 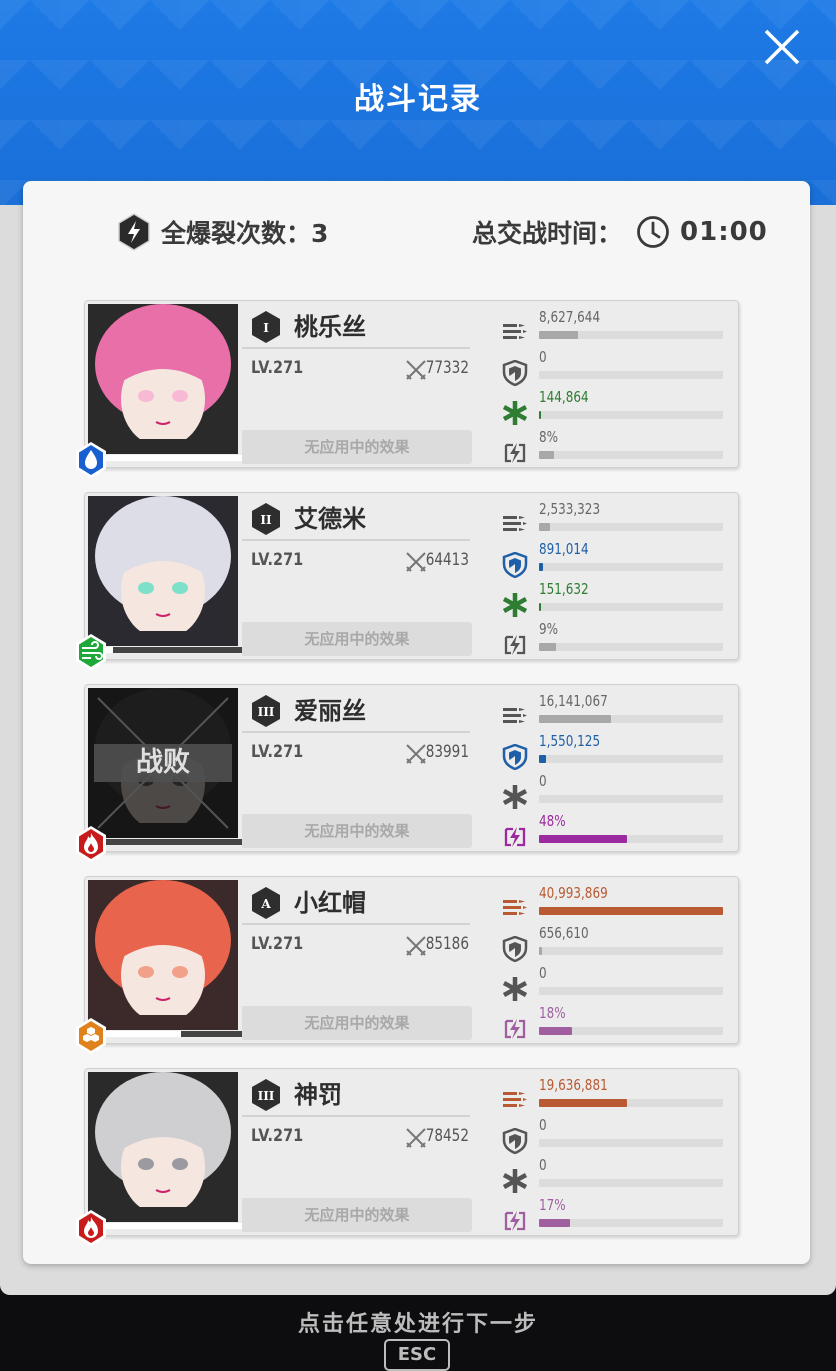 I want to click on combat-power: 64413, so click(x=447, y=560).